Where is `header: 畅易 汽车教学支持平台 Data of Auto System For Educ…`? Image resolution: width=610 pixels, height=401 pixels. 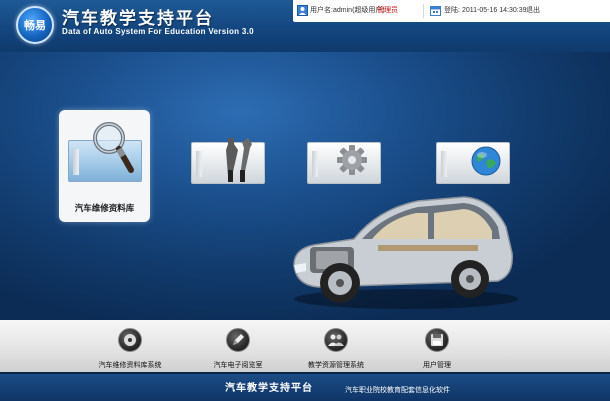 header: 畅易 汽车教学支持平台 Data of Auto System For Educ… is located at coordinates (305, 26).